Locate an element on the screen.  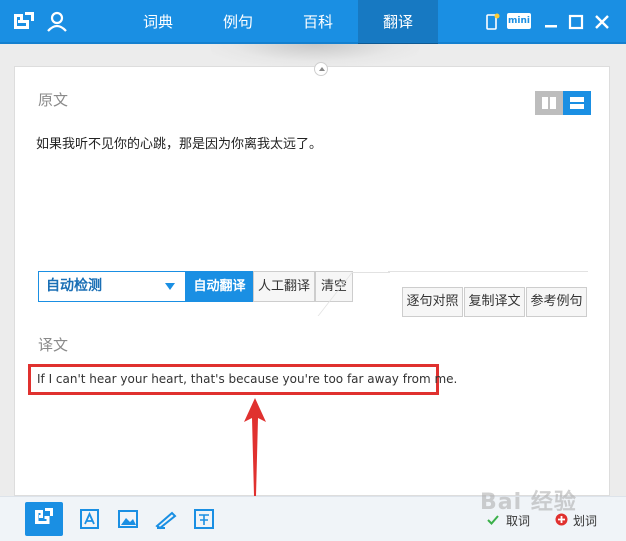
arrow-up-icon is located at coordinates (255, 447).